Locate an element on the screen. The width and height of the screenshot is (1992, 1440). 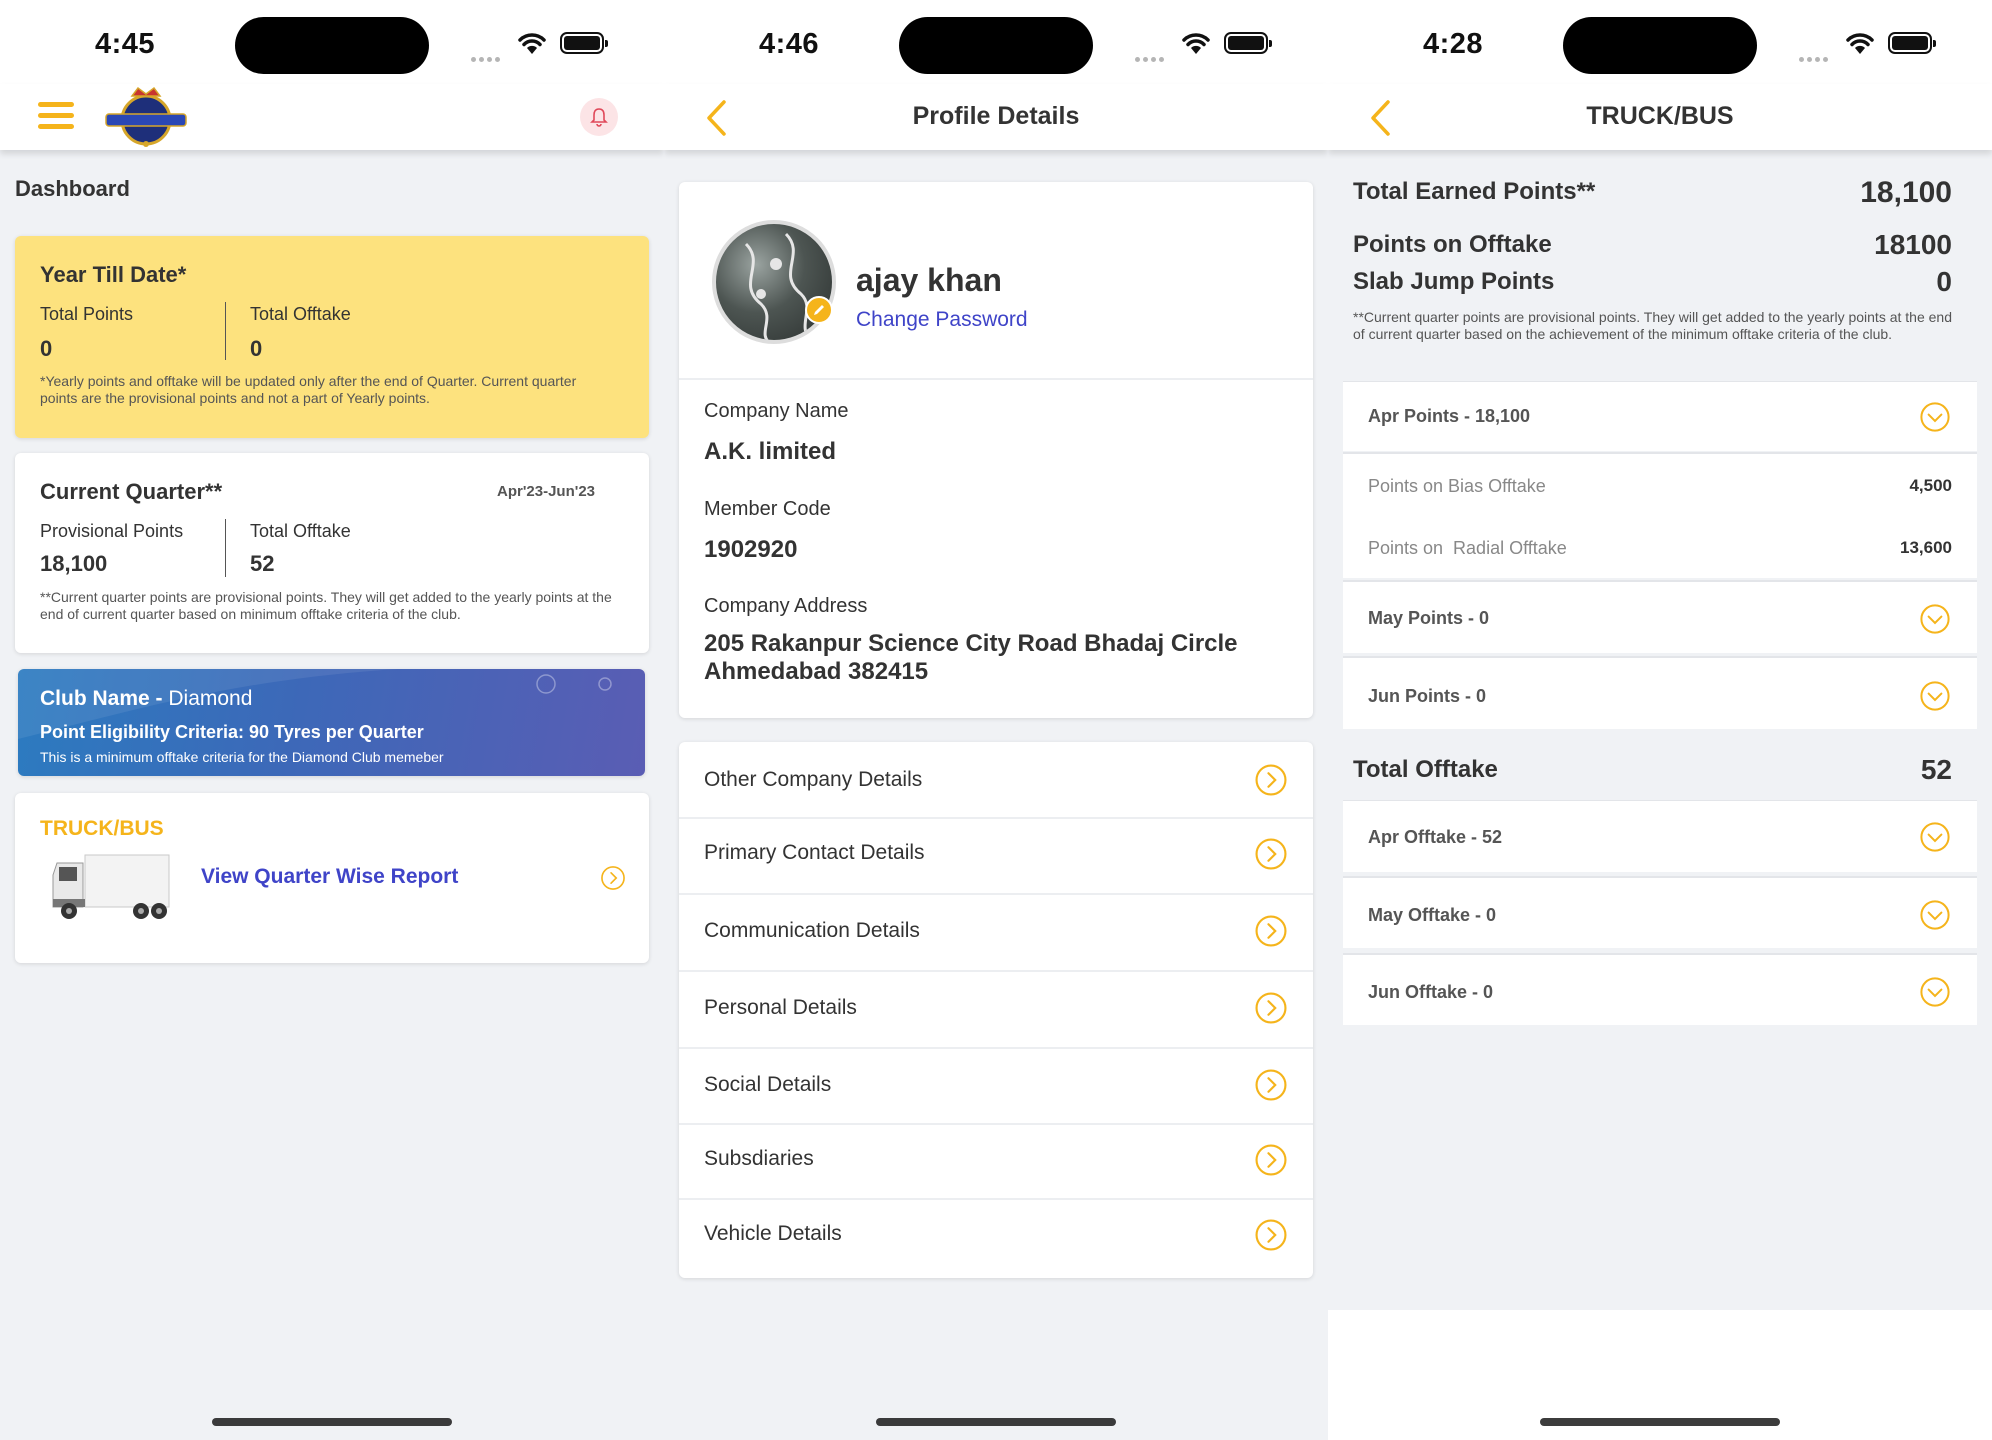
menu-item-label: Other Company Details is located at coordinates (813, 779).